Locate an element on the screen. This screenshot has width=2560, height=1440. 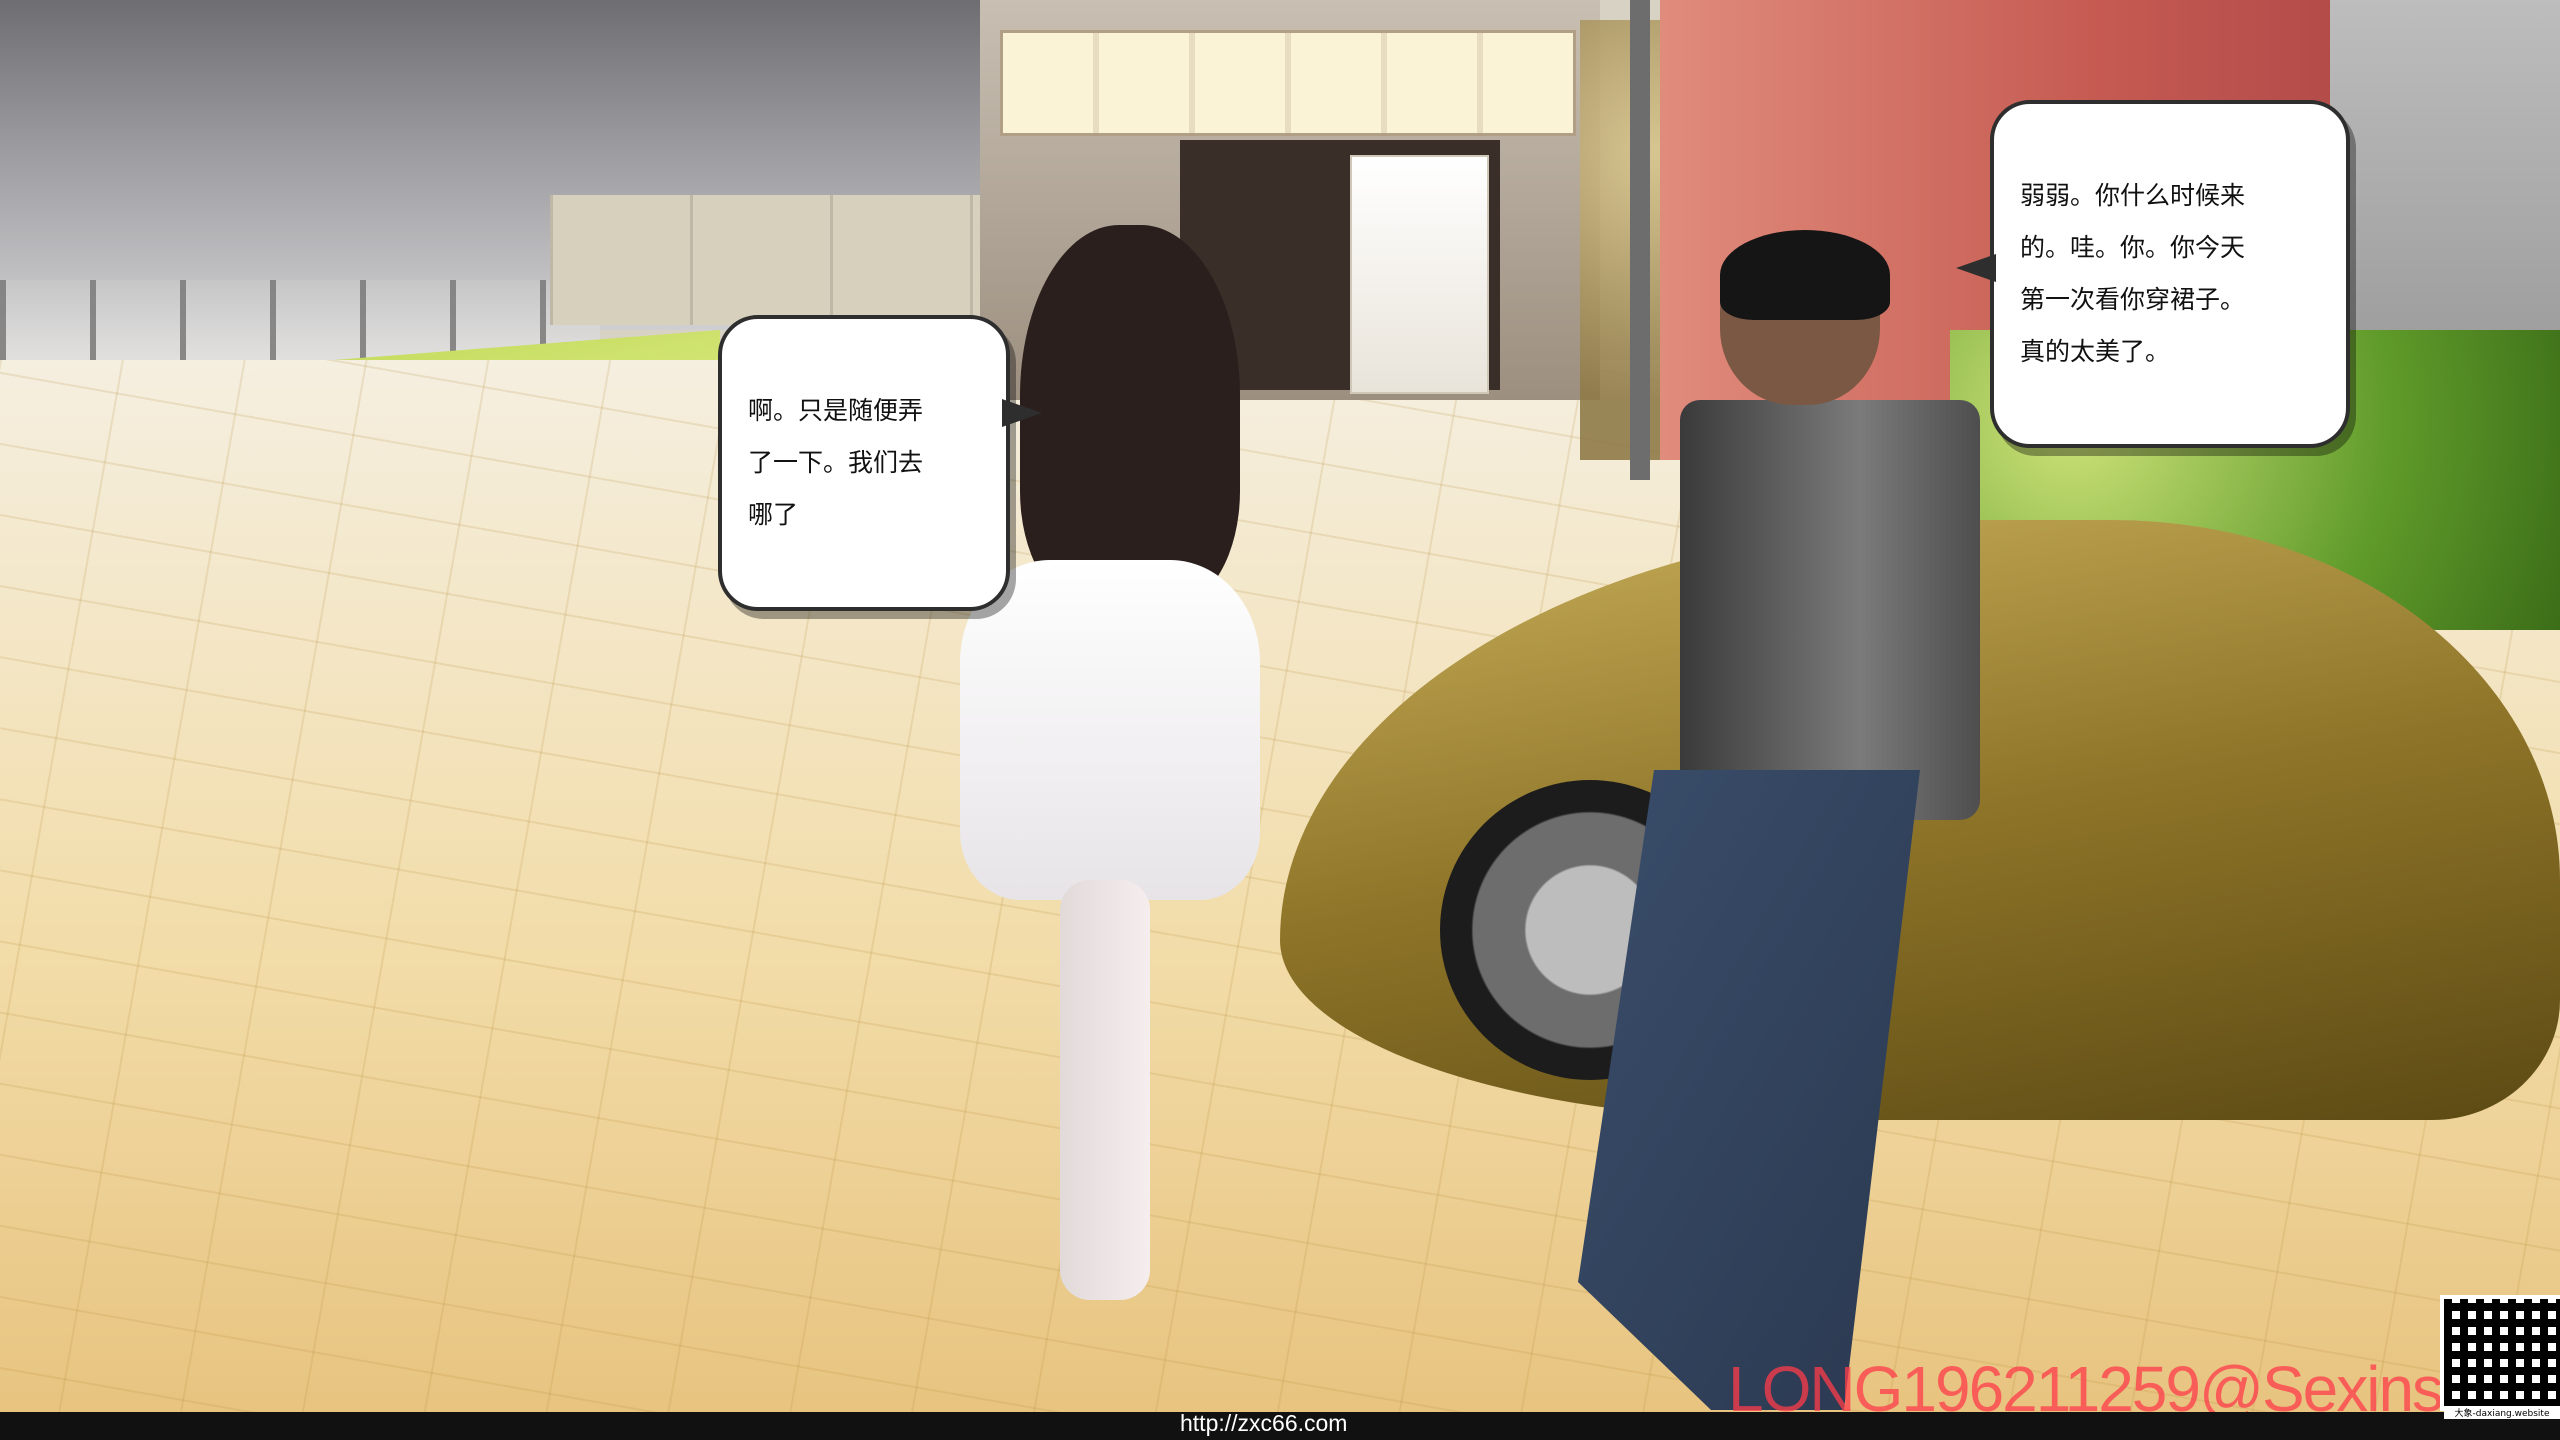
man-dialogue-text: 弱弱。你什么时候来 的。哇。你。你今天 第一次看你穿裙子。 真的太美了。 is located at coordinates (2133, 273).